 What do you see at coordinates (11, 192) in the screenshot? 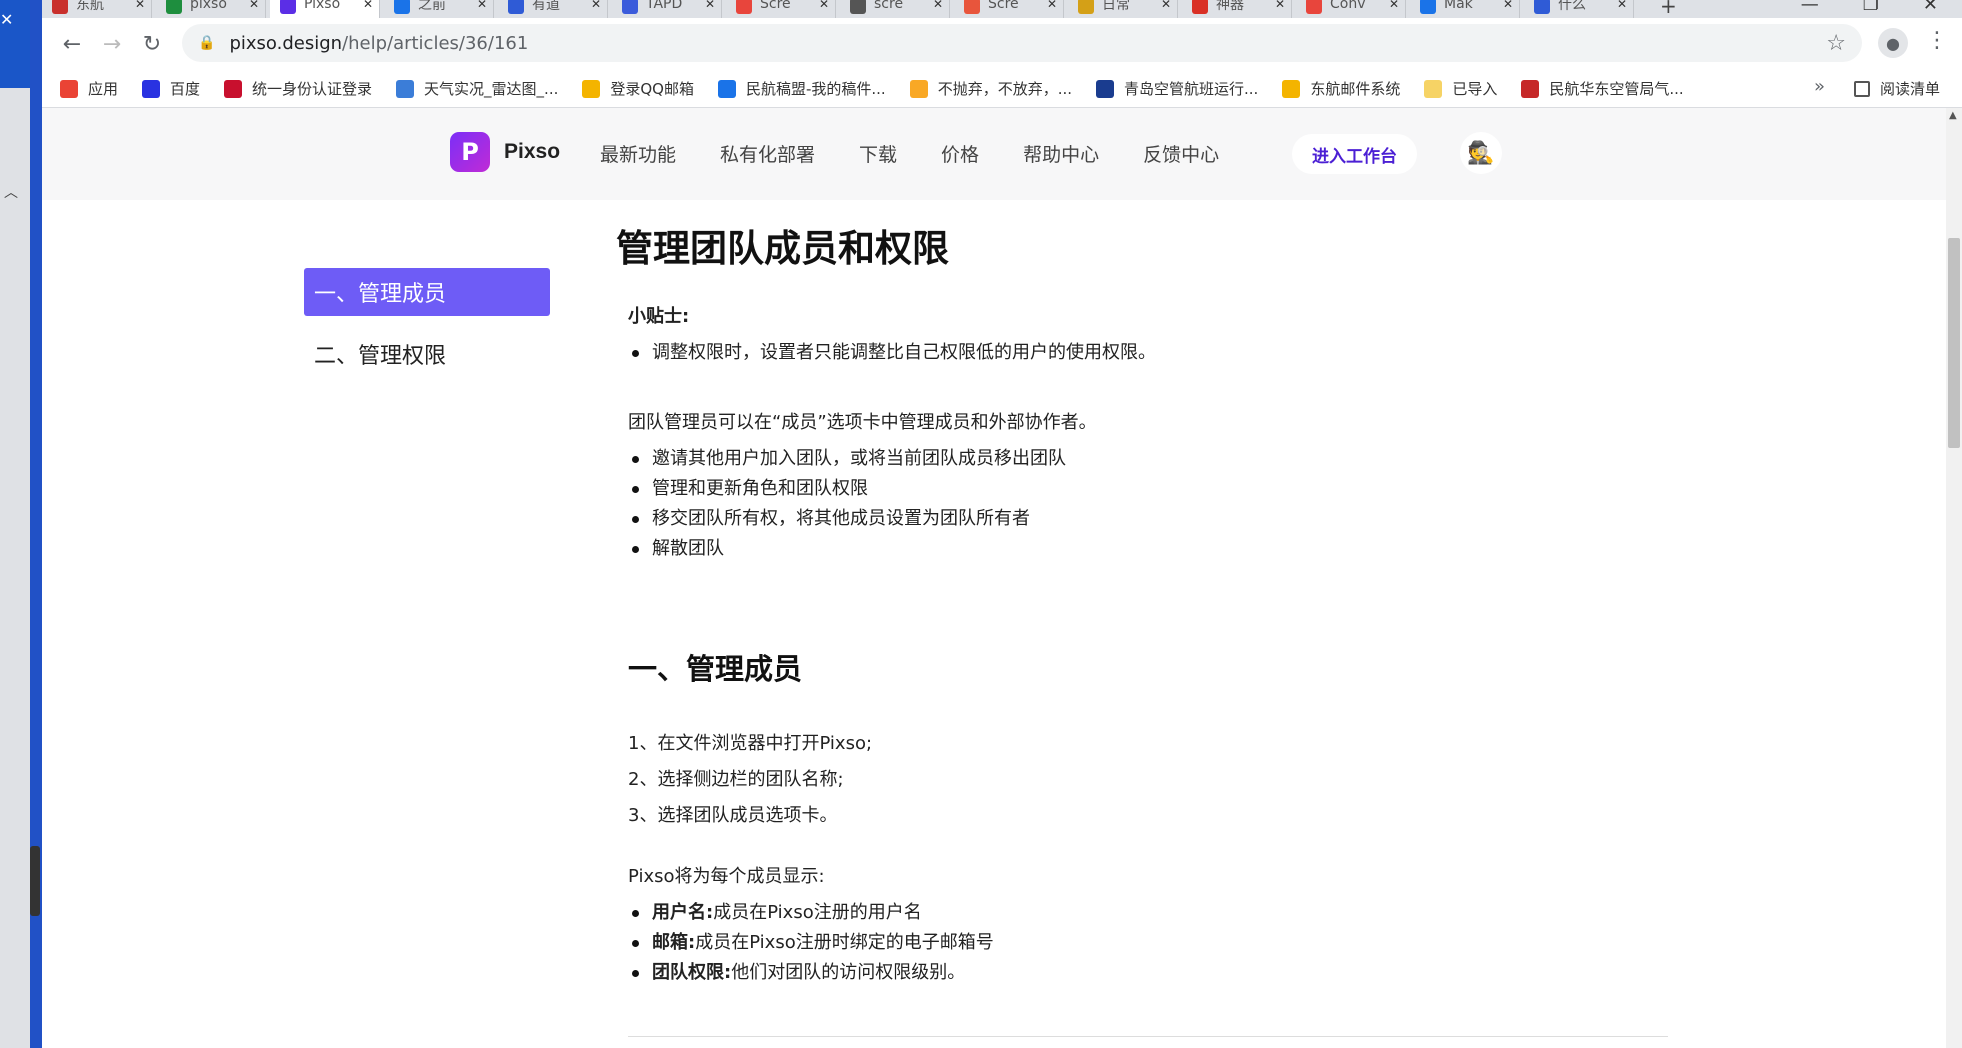
I see `chevron-up-icon: ︿` at bounding box center [11, 192].